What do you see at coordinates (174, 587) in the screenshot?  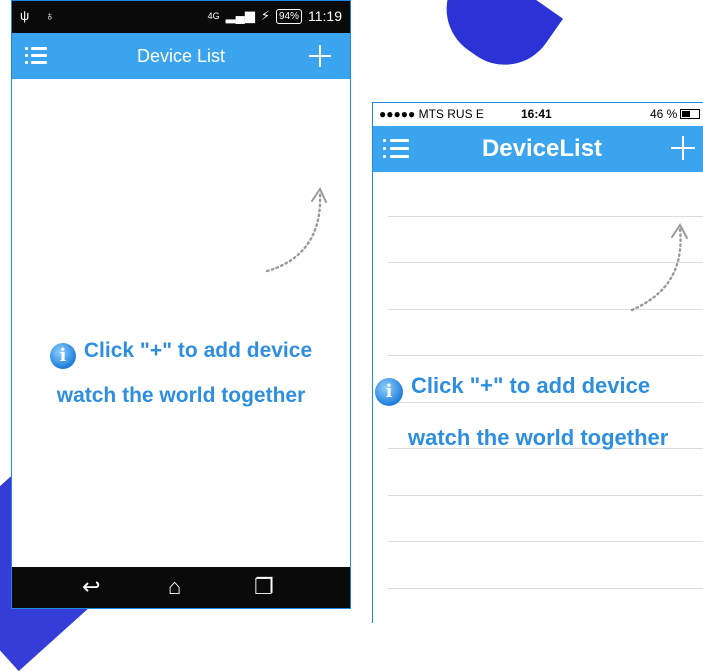 I see `home-icon: ⌂` at bounding box center [174, 587].